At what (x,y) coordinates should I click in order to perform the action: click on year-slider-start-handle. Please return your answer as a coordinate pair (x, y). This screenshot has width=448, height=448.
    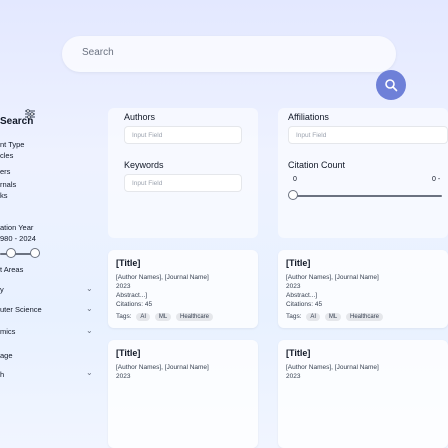
    Looking at the image, I should click on (11, 253).